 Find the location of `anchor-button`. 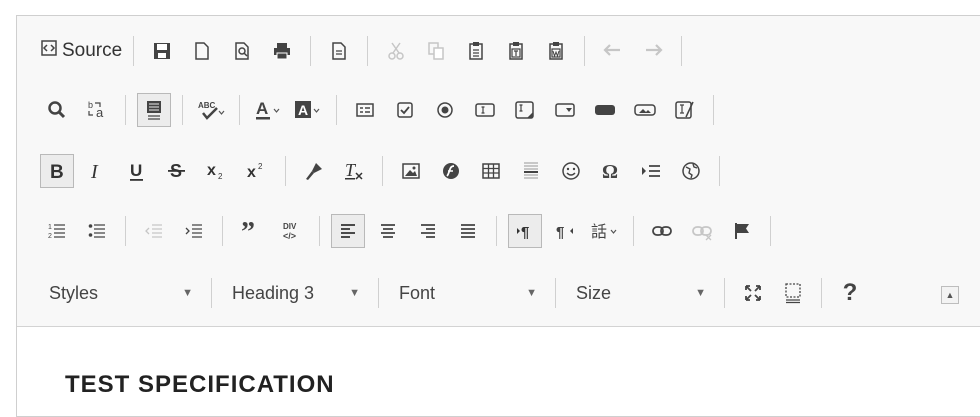

anchor-button is located at coordinates (742, 231).